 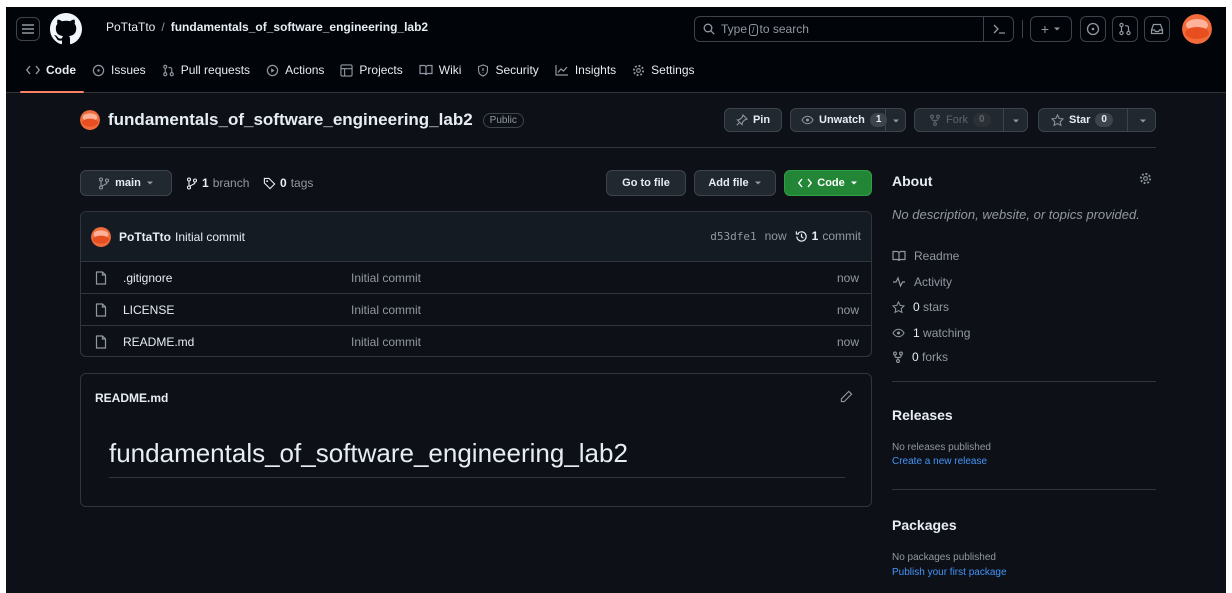 I want to click on tab-pull-requests: Pull requests, so click(x=206, y=70).